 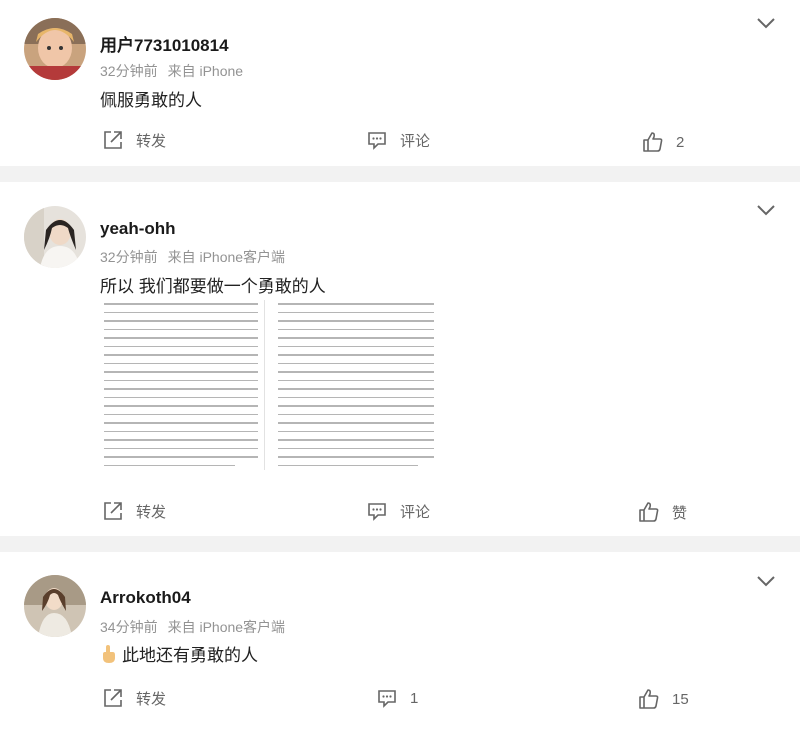 I want to click on post-source: 来自 iPhone, so click(x=205, y=71).